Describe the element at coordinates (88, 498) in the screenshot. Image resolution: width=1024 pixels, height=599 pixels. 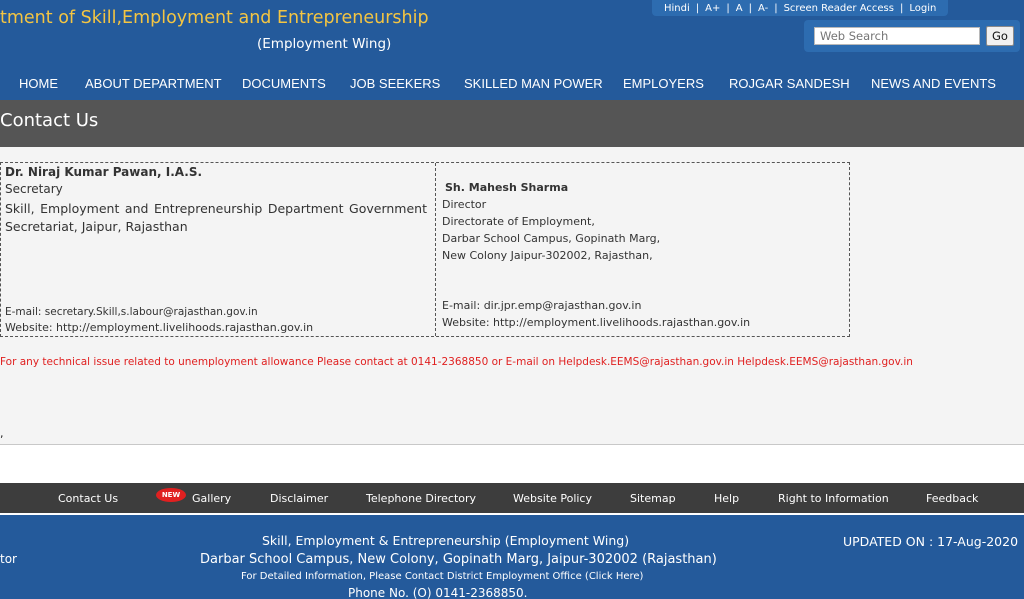
I see `footer-contact-us: Contact Us` at that location.